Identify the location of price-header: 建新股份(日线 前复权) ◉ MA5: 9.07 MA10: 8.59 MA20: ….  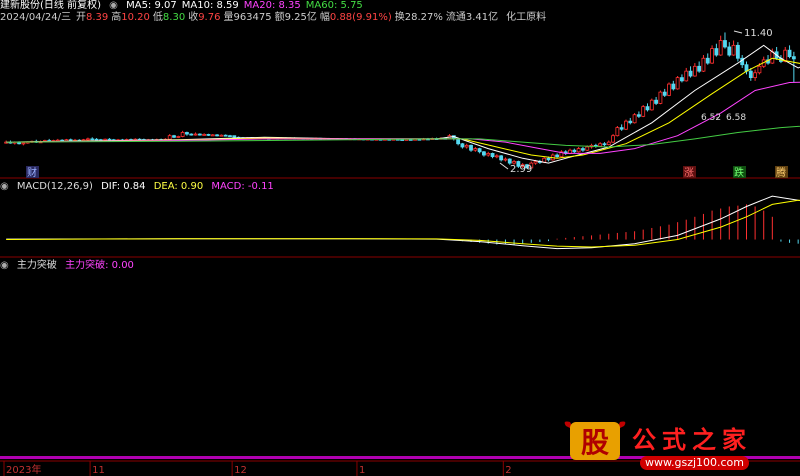
(186, 6).